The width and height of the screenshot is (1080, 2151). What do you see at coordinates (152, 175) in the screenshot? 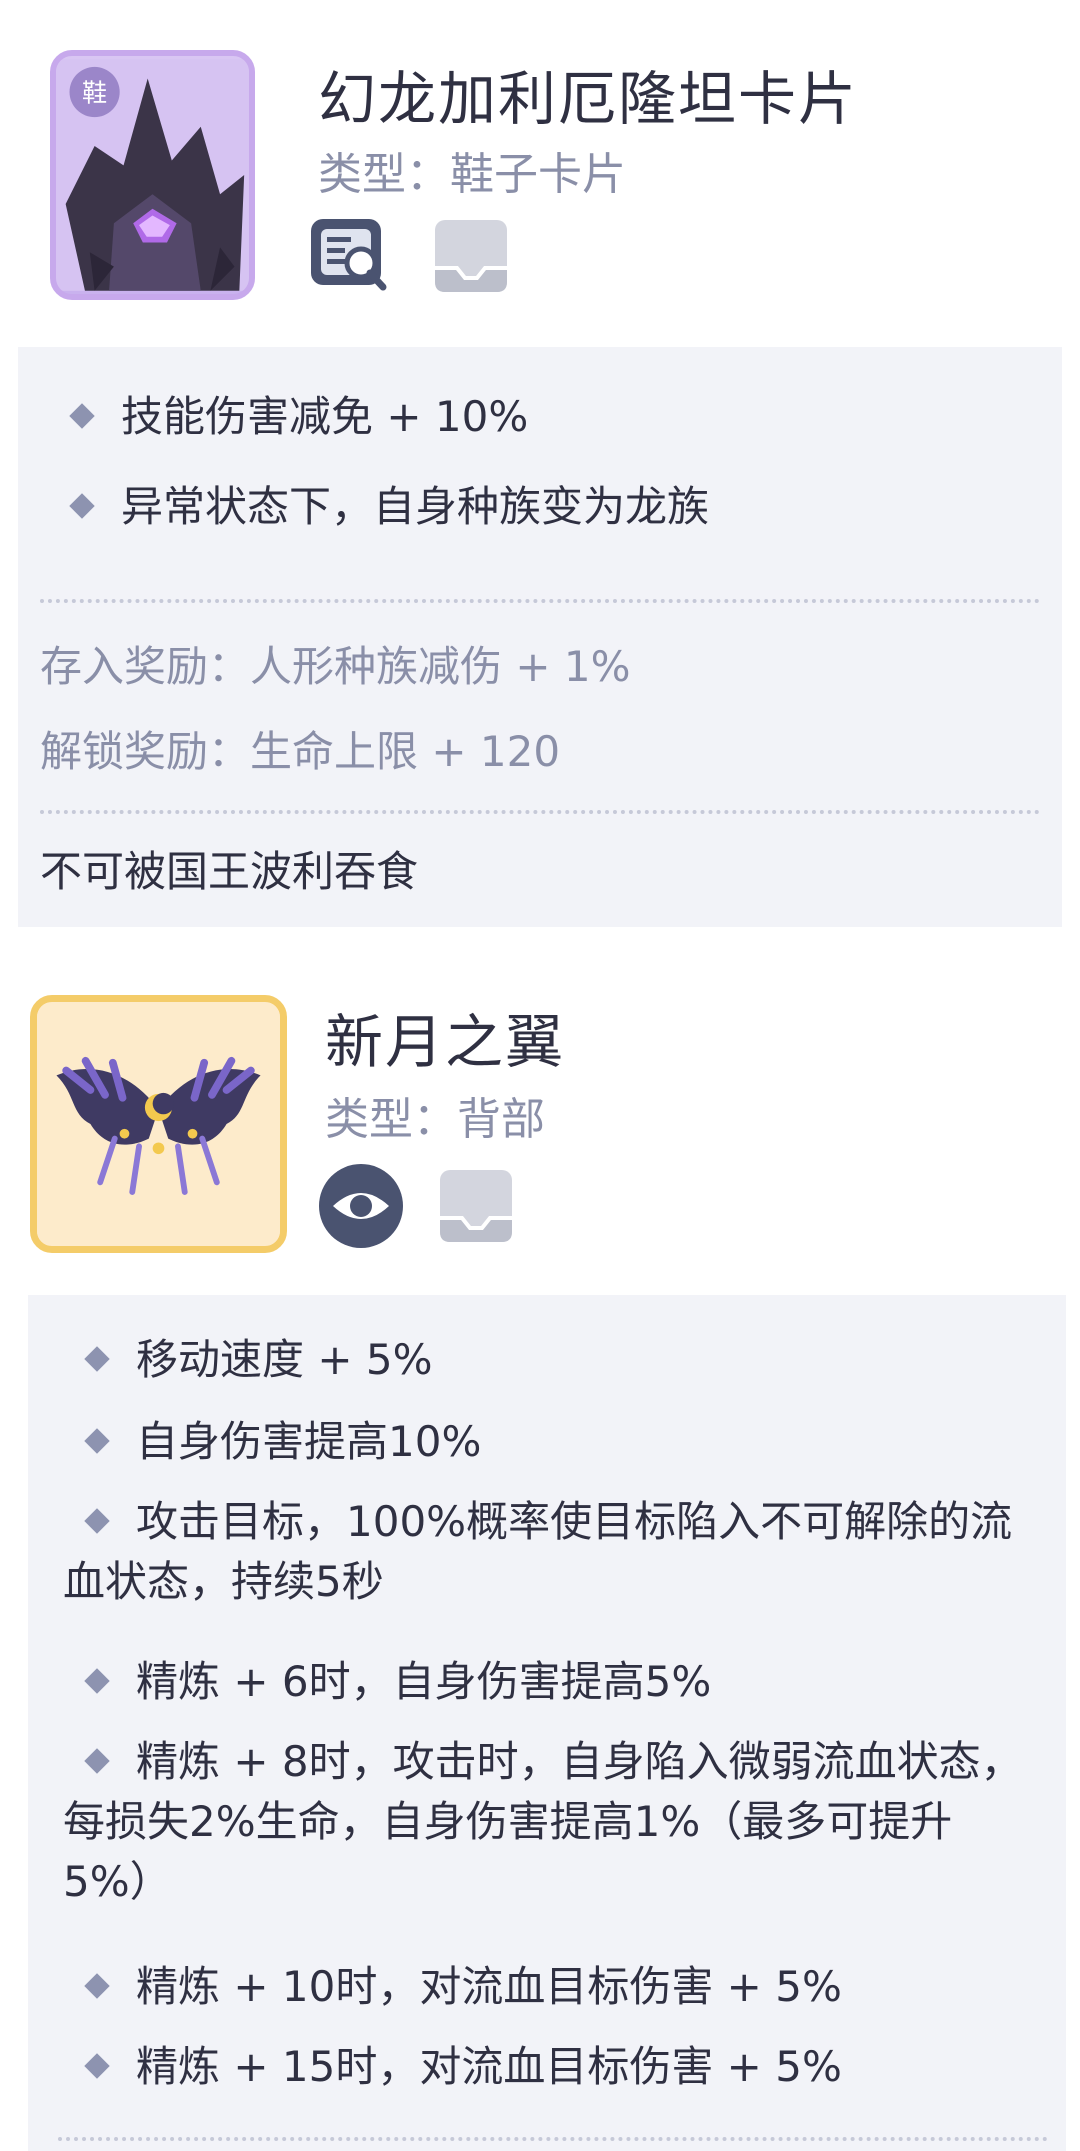
I see `dragon-card-icon: 鞋` at bounding box center [152, 175].